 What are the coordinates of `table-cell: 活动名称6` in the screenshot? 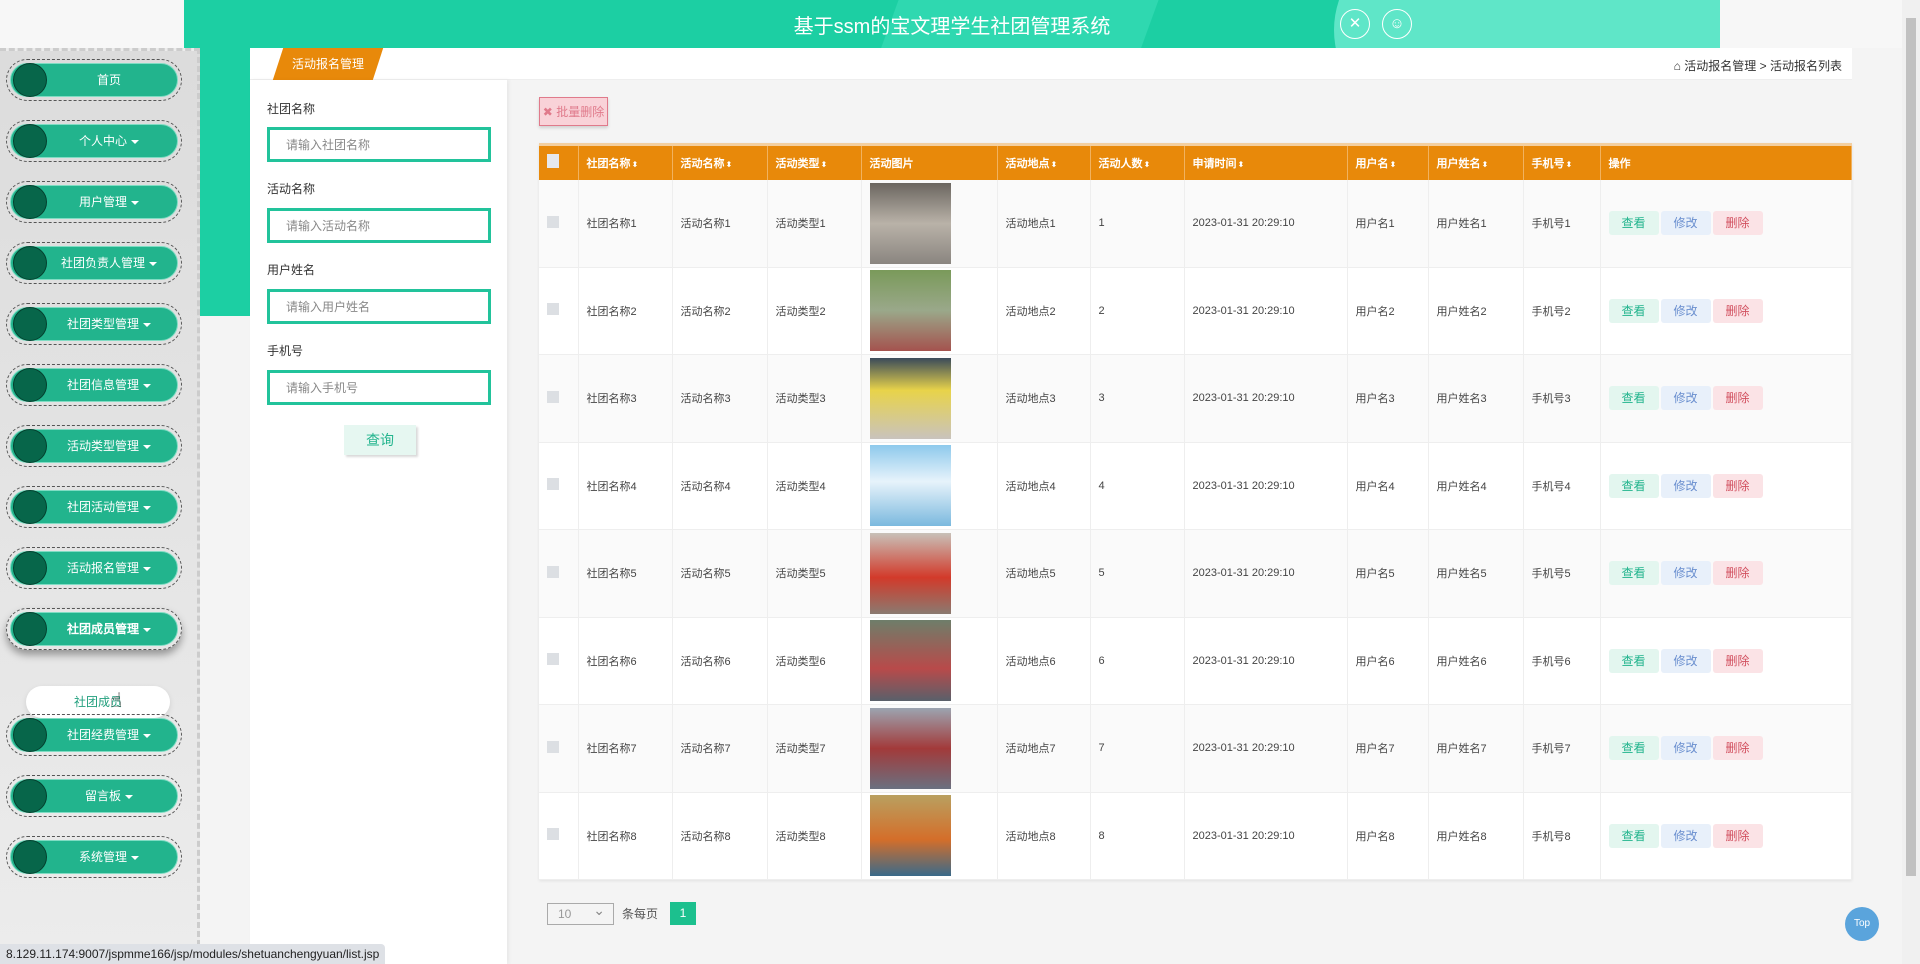 It's located at (720, 661).